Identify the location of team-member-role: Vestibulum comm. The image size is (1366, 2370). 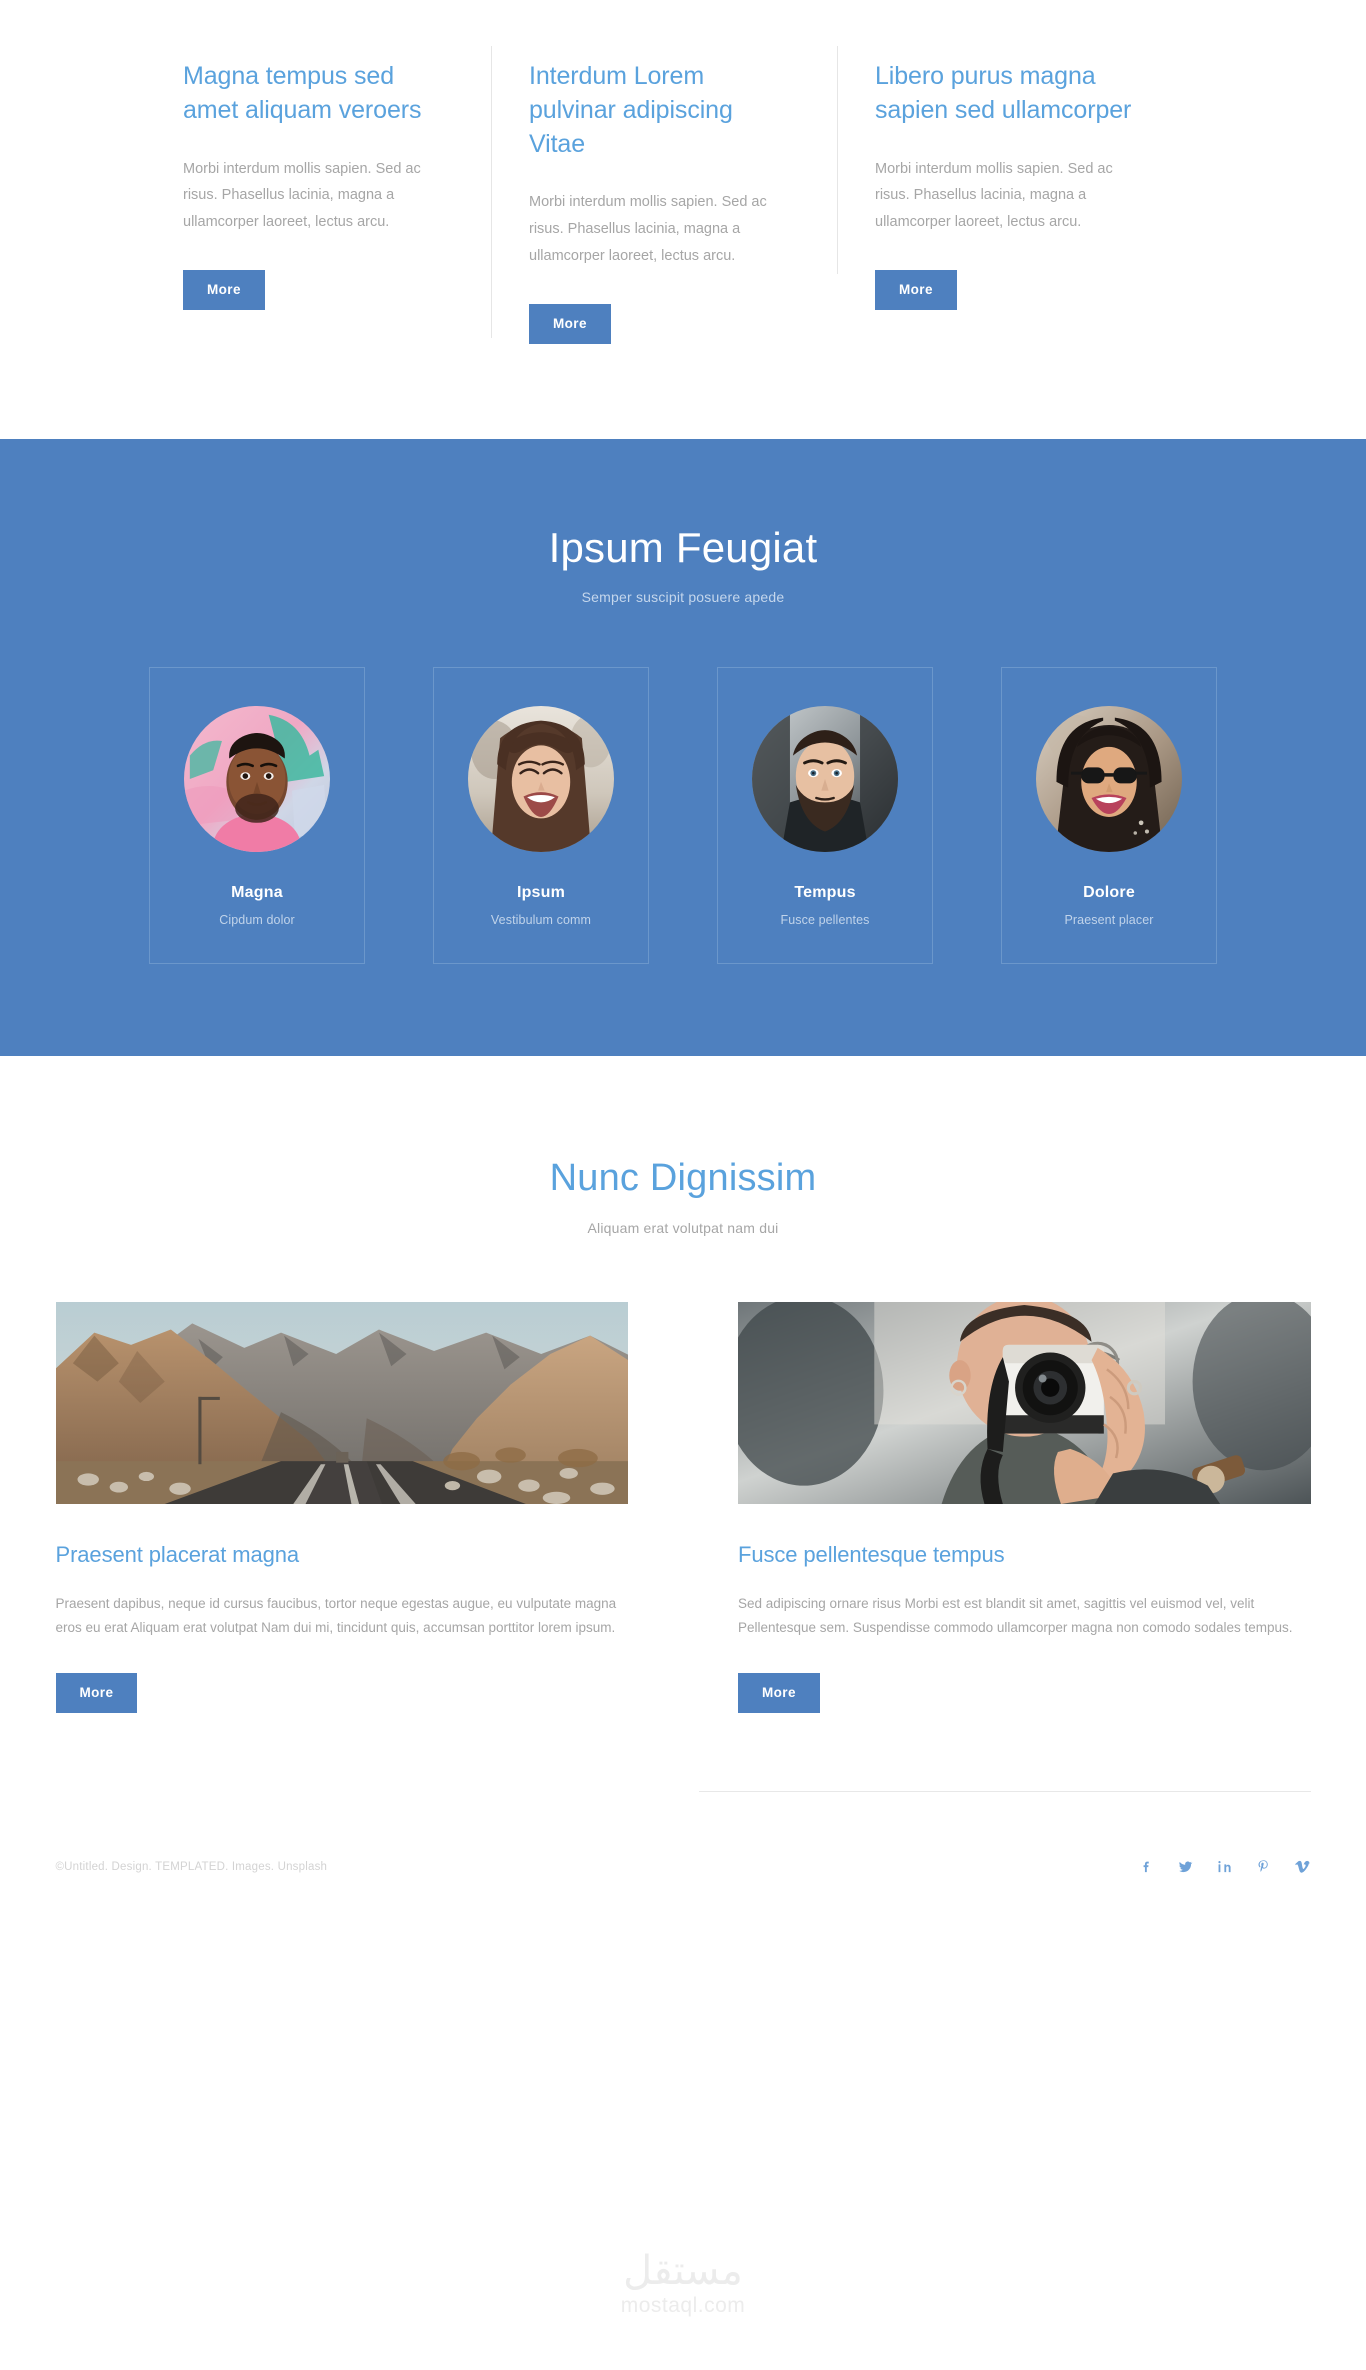
(541, 920).